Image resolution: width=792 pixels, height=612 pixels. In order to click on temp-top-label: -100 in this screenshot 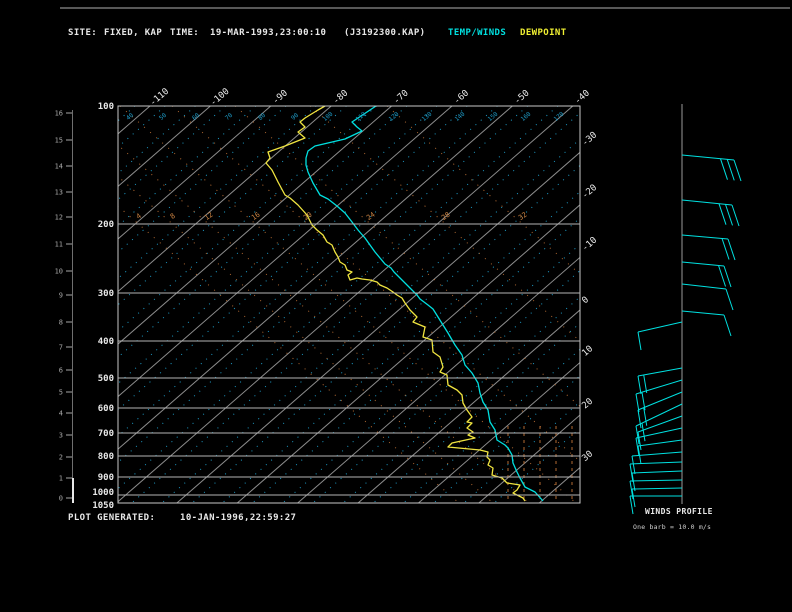, I will do `click(220, 98)`.